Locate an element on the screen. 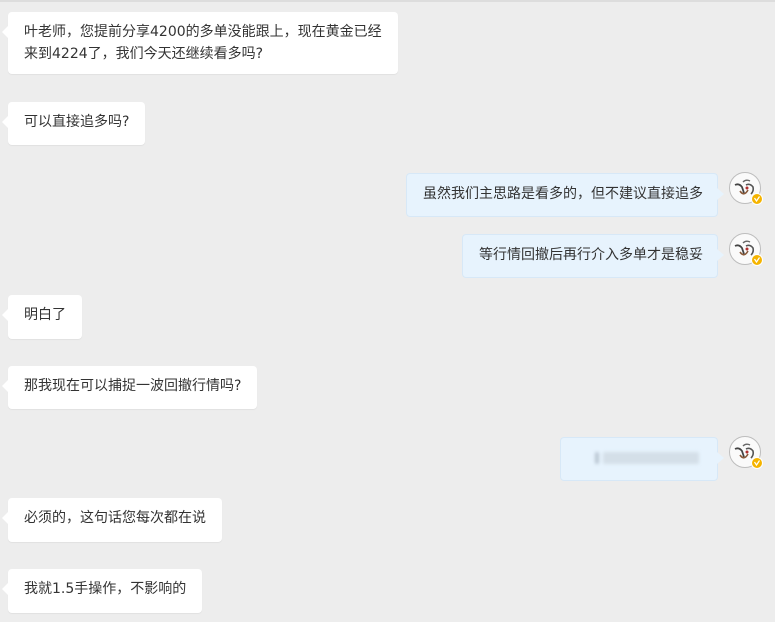 This screenshot has height=622, width=775. incoming-message-bubble: 可以直接追多吗? is located at coordinates (73, 123).